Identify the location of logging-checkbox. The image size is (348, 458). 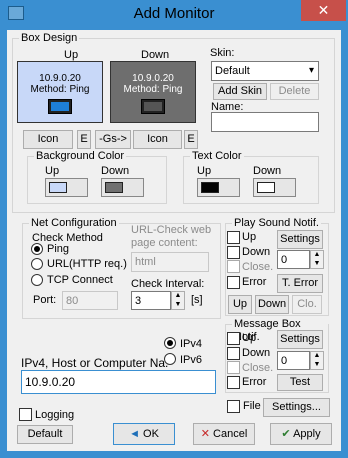
(25, 414).